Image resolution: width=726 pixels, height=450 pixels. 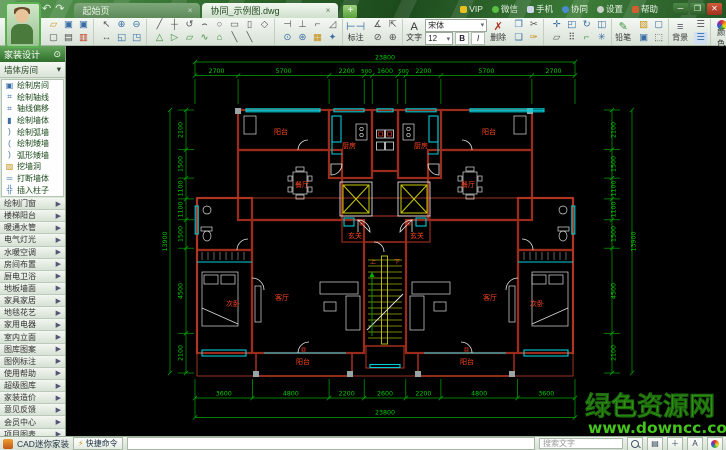 I want to click on sidebar-section-11: 室内立面 ▶, so click(x=32, y=337).